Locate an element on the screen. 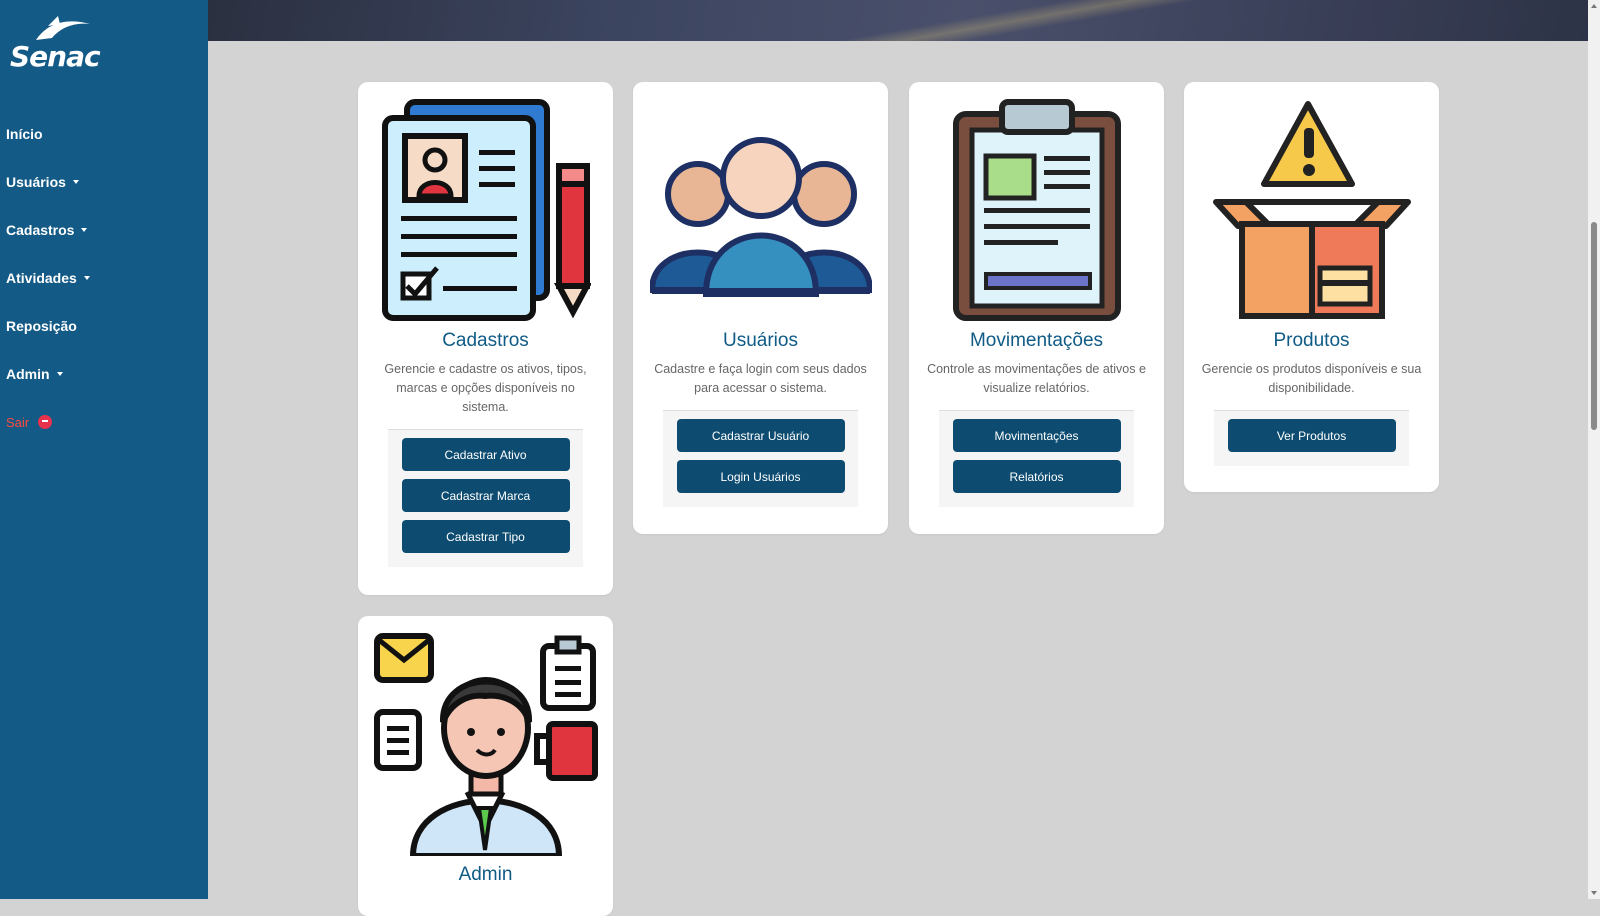  logout-icon is located at coordinates (45, 422).